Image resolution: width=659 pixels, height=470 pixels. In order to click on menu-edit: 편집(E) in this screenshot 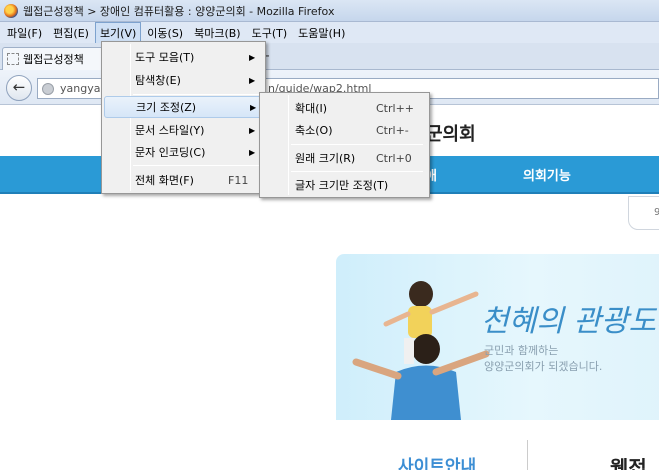, I will do `click(71, 33)`.